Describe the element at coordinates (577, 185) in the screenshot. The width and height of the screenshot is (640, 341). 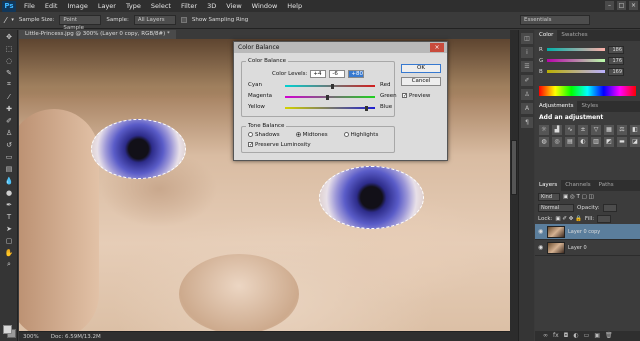
I see `tab-channels: Channels` at that location.